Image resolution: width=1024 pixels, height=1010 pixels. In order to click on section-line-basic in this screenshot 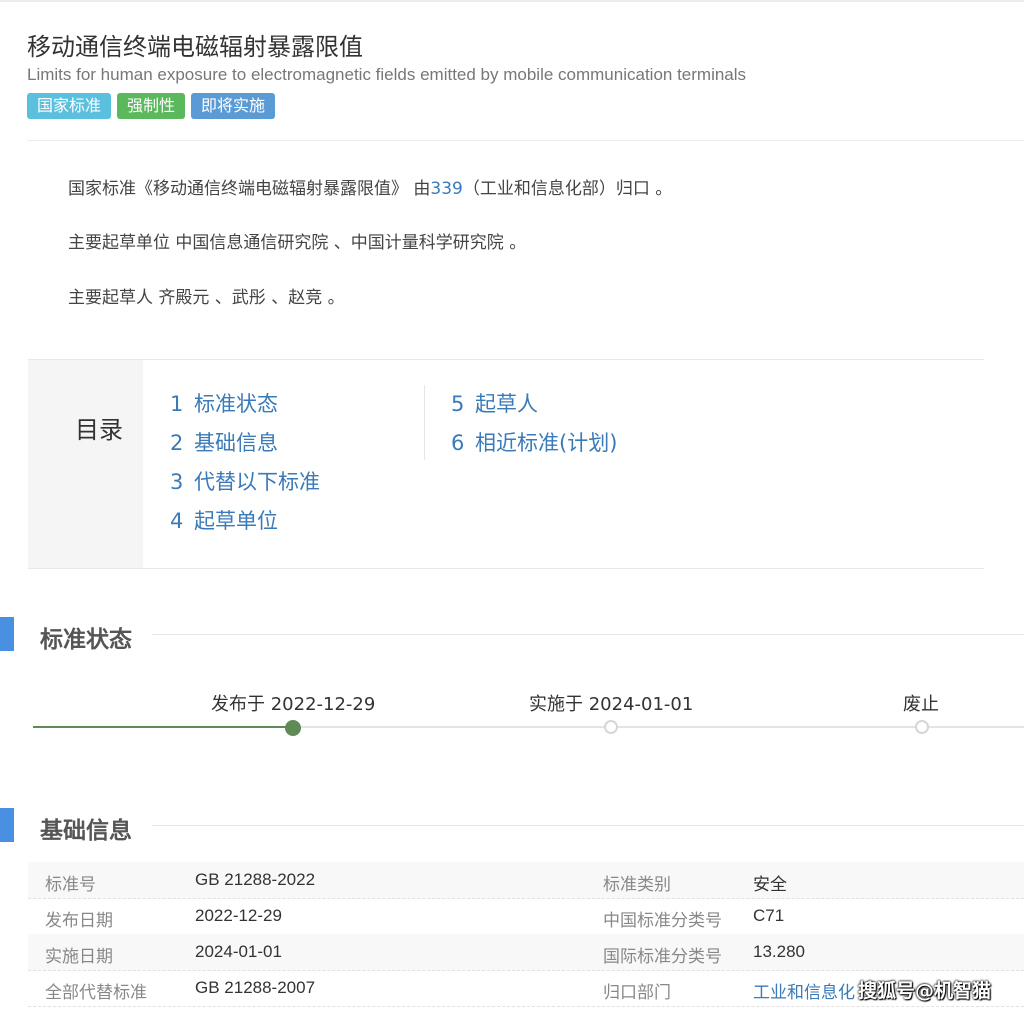, I will do `click(588, 825)`.